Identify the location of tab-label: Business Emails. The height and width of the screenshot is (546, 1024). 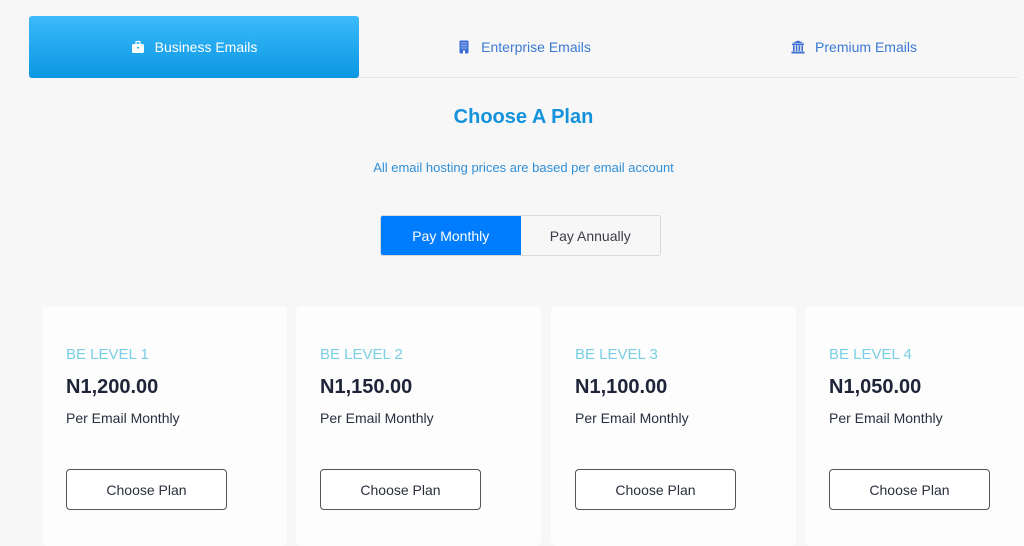
(206, 47).